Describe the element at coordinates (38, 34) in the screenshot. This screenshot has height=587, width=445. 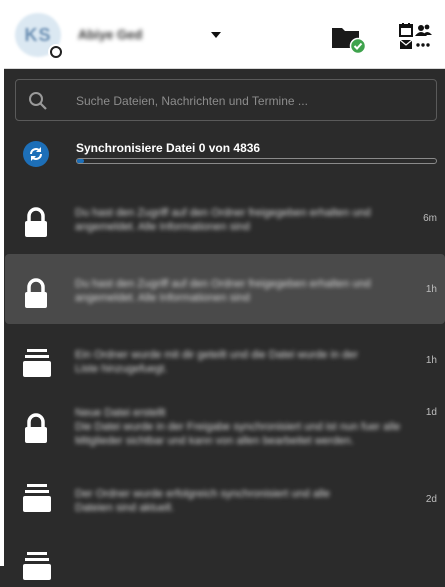
I see `avatar-initials: KS` at that location.